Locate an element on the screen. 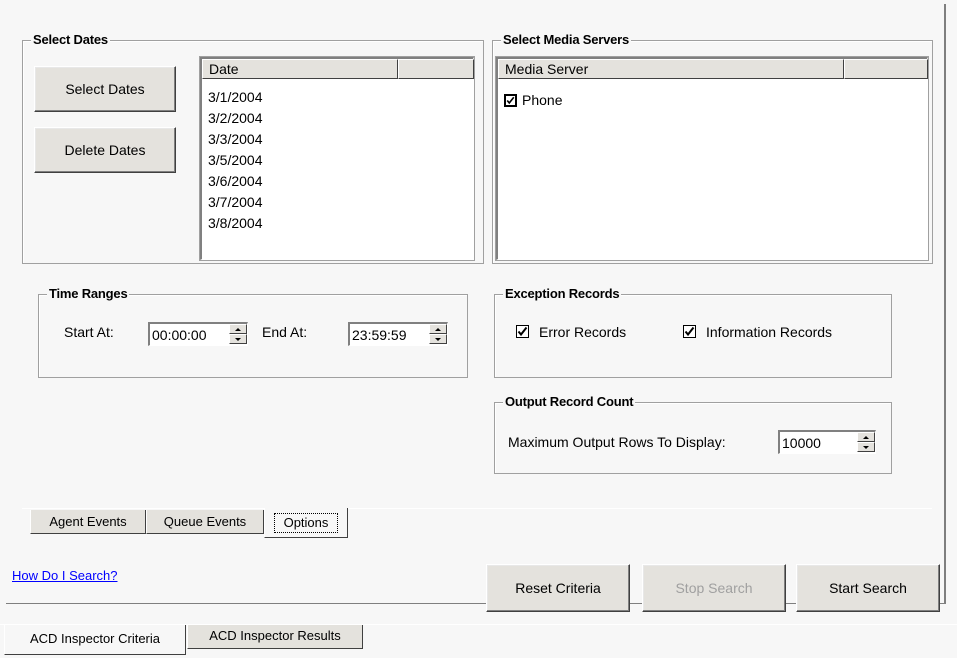 This screenshot has height=658, width=957. stop-search-button: Stop Search is located at coordinates (714, 588).